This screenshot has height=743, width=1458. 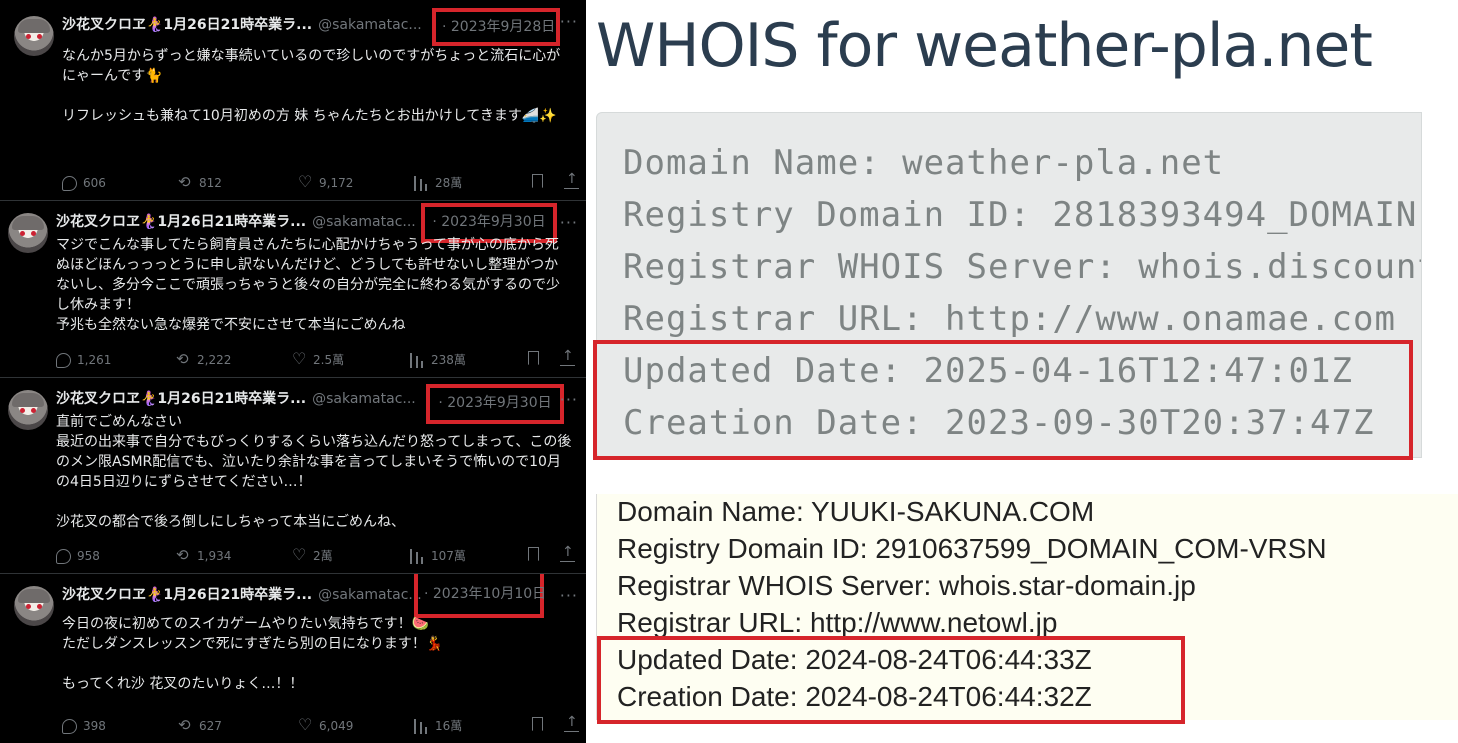 What do you see at coordinates (94, 183) in the screenshot?
I see `reply-count: 606` at bounding box center [94, 183].